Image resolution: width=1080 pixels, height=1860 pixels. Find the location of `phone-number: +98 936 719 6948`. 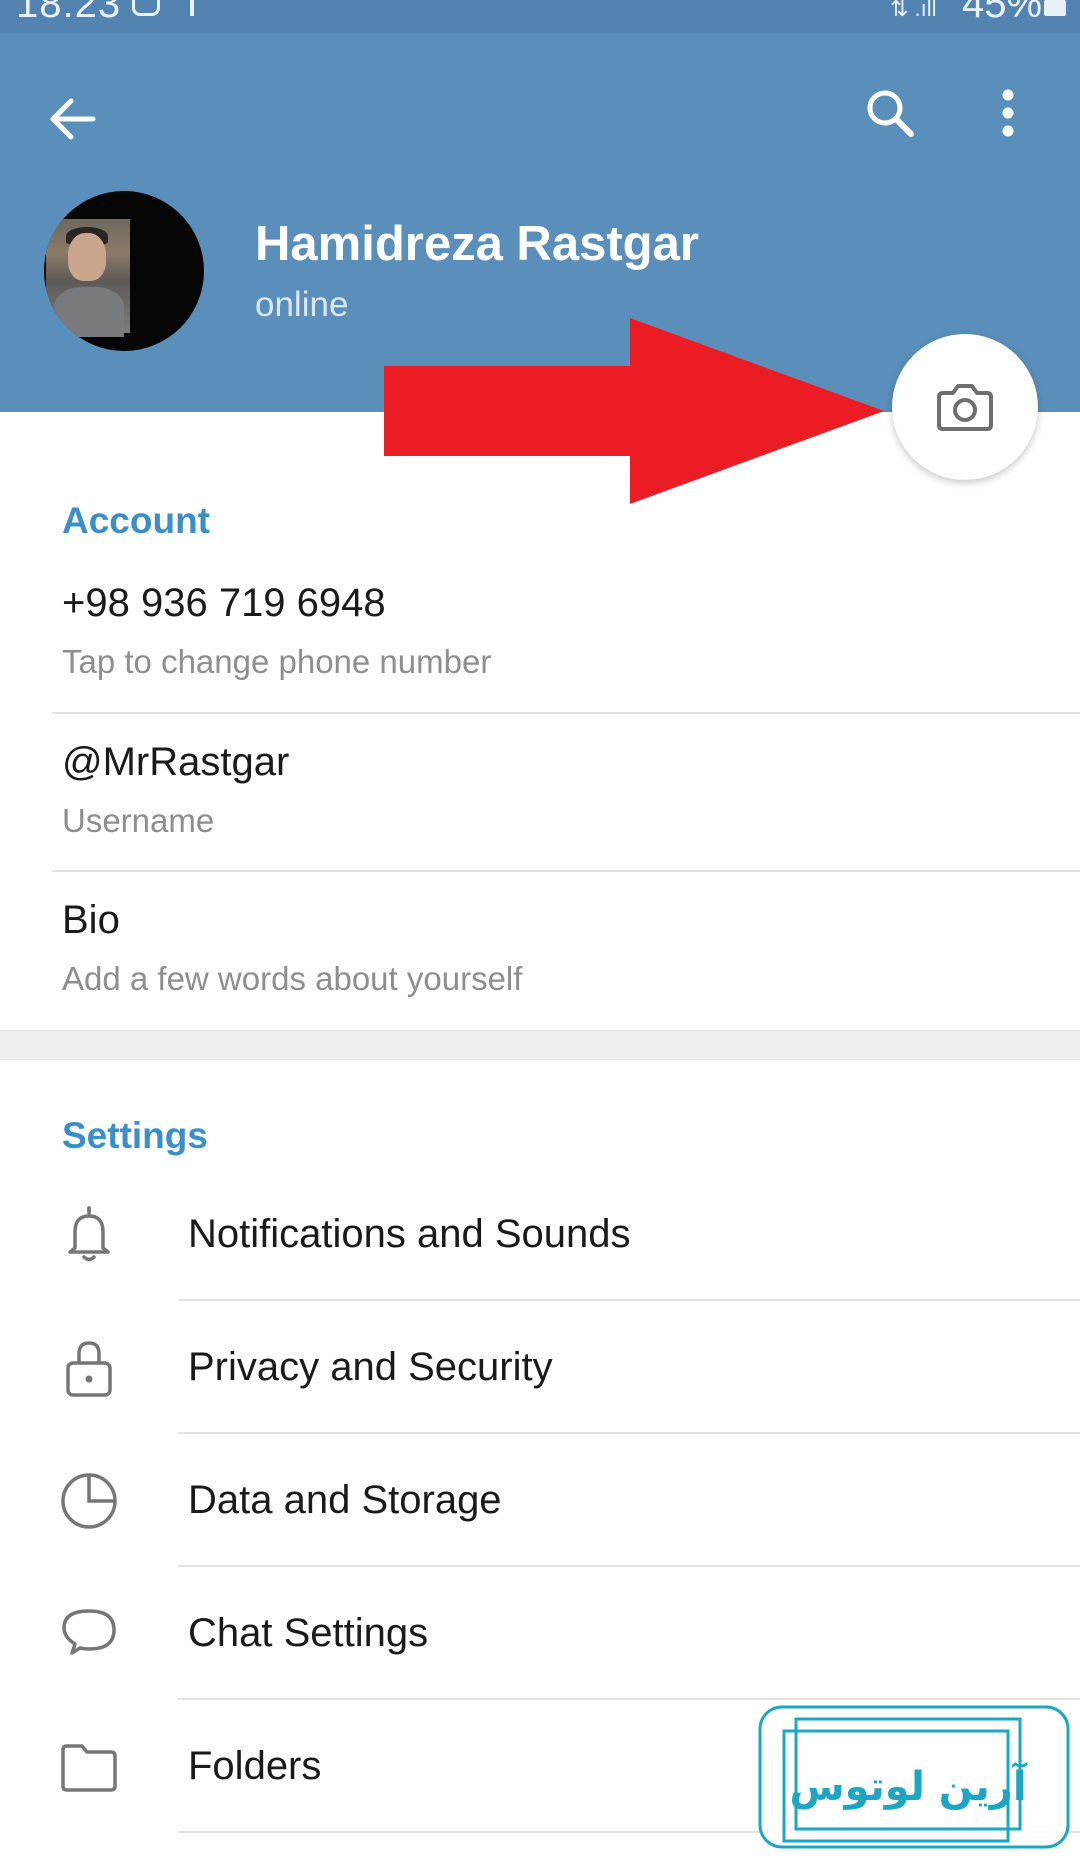

phone-number: +98 936 719 6948 is located at coordinates (224, 603).